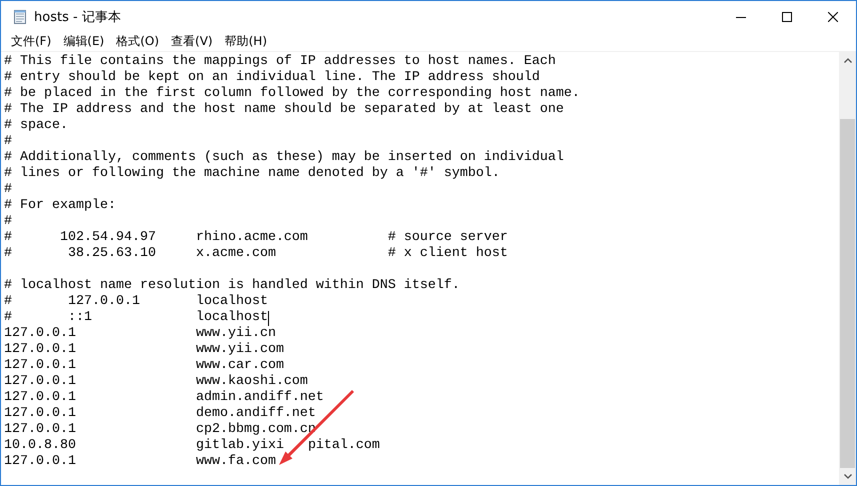 This screenshot has width=857, height=486. I want to click on menu-item: 查看(V), so click(192, 41).